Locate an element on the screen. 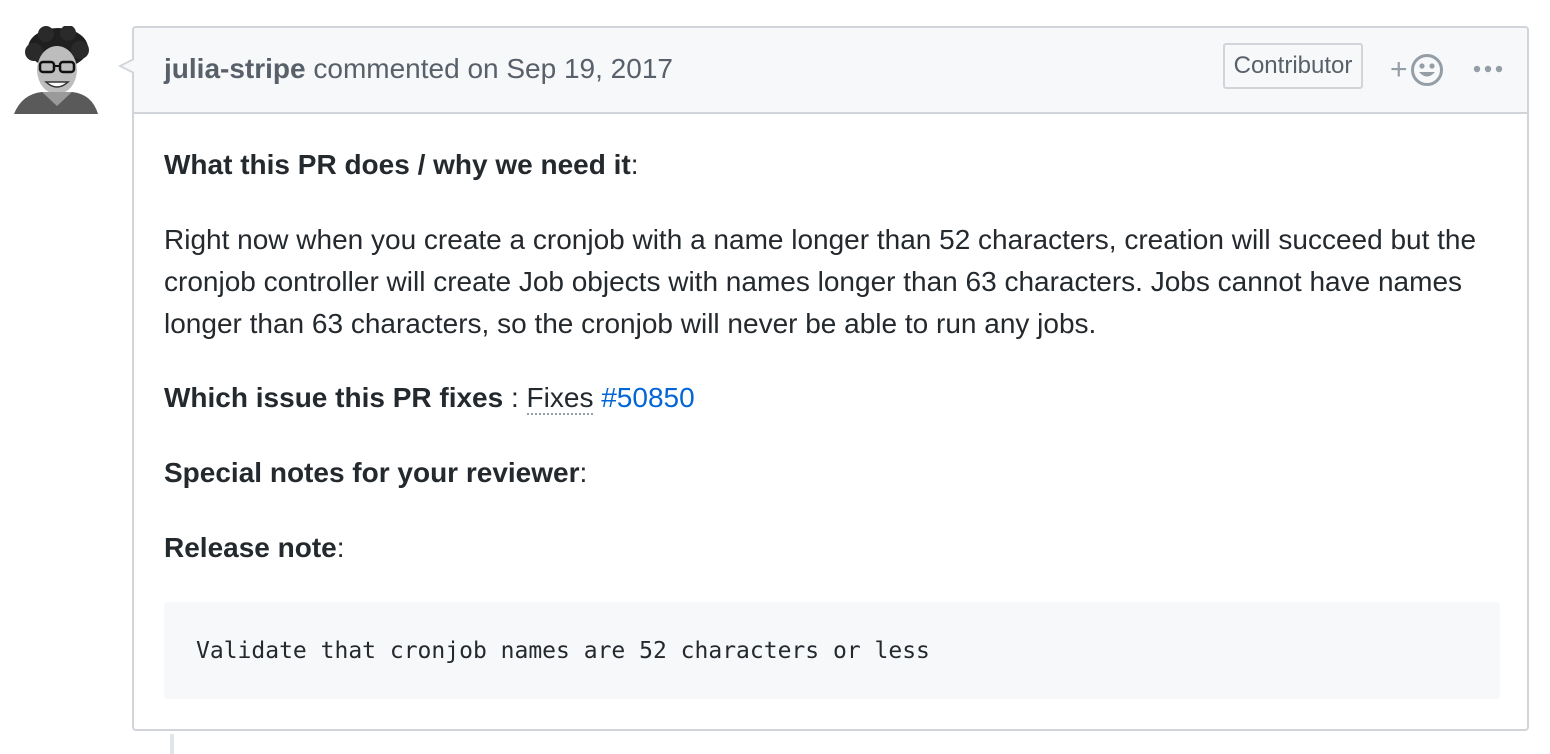 This screenshot has width=1550, height=754. timeline-connector is located at coordinates (172, 744).